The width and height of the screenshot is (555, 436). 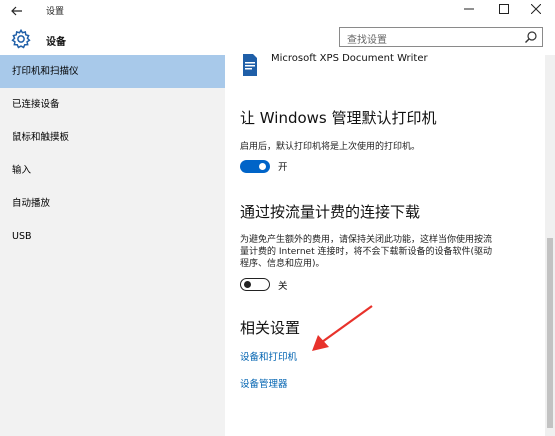 What do you see at coordinates (22, 236) in the screenshot?
I see `sidebar-item-label: USB` at bounding box center [22, 236].